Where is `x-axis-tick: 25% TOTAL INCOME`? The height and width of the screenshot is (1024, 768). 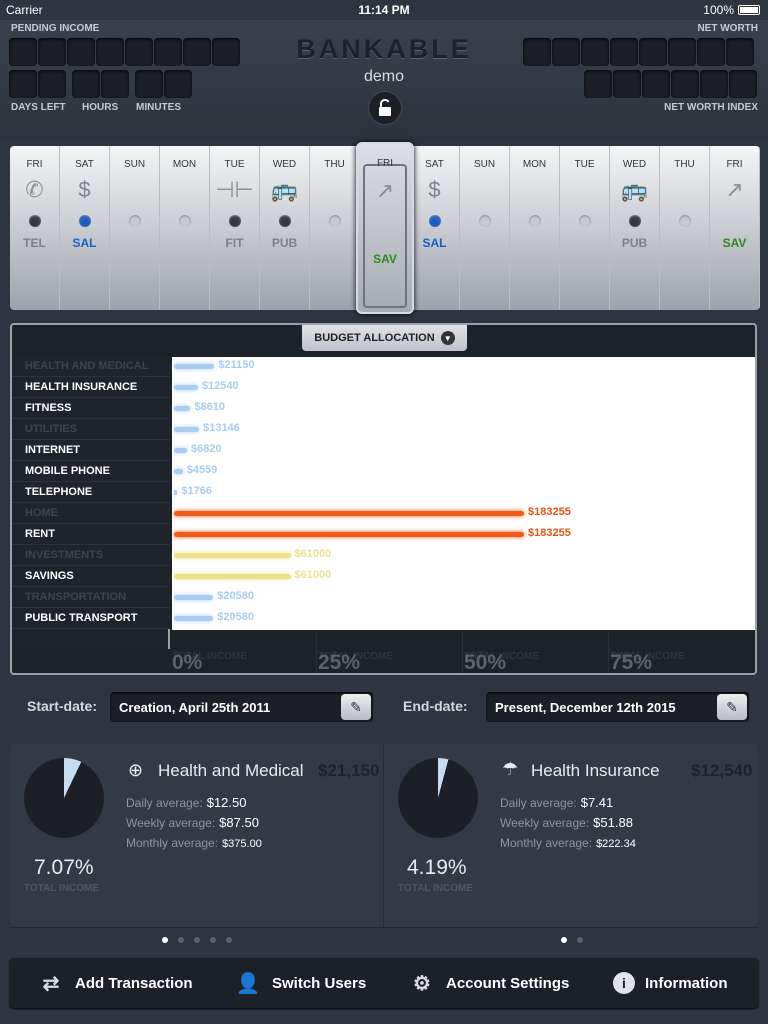 x-axis-tick: 25% TOTAL INCOME is located at coordinates (355, 662).